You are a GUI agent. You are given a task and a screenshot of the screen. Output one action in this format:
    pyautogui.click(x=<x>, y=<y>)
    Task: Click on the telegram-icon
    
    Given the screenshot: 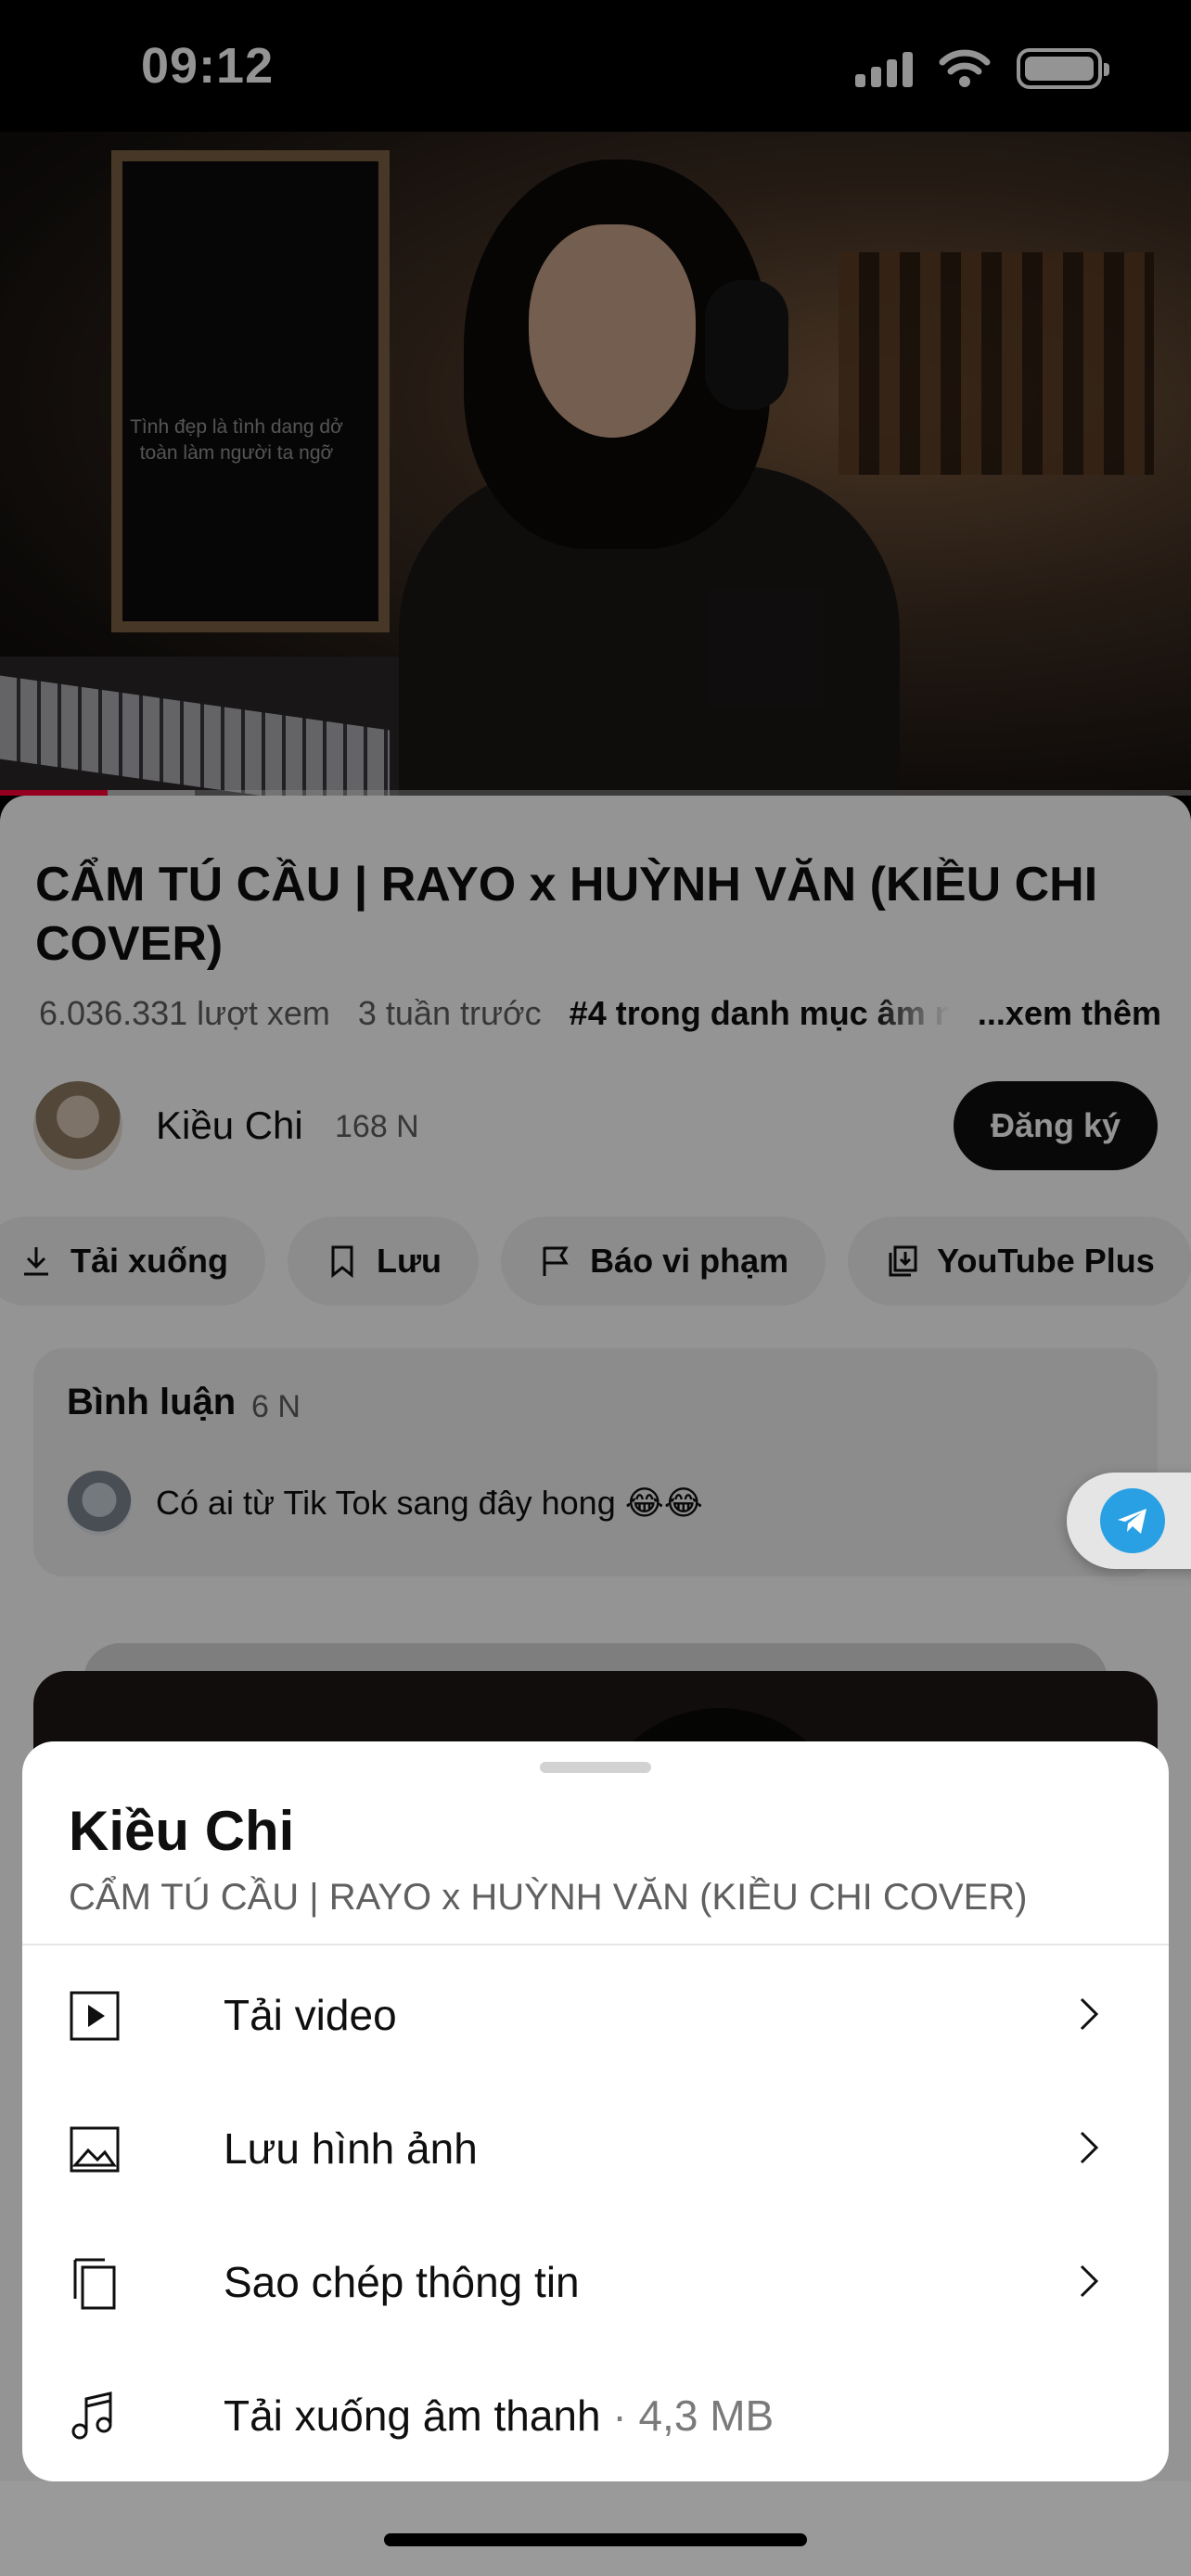 What is the action you would take?
    pyautogui.click(x=1132, y=1520)
    